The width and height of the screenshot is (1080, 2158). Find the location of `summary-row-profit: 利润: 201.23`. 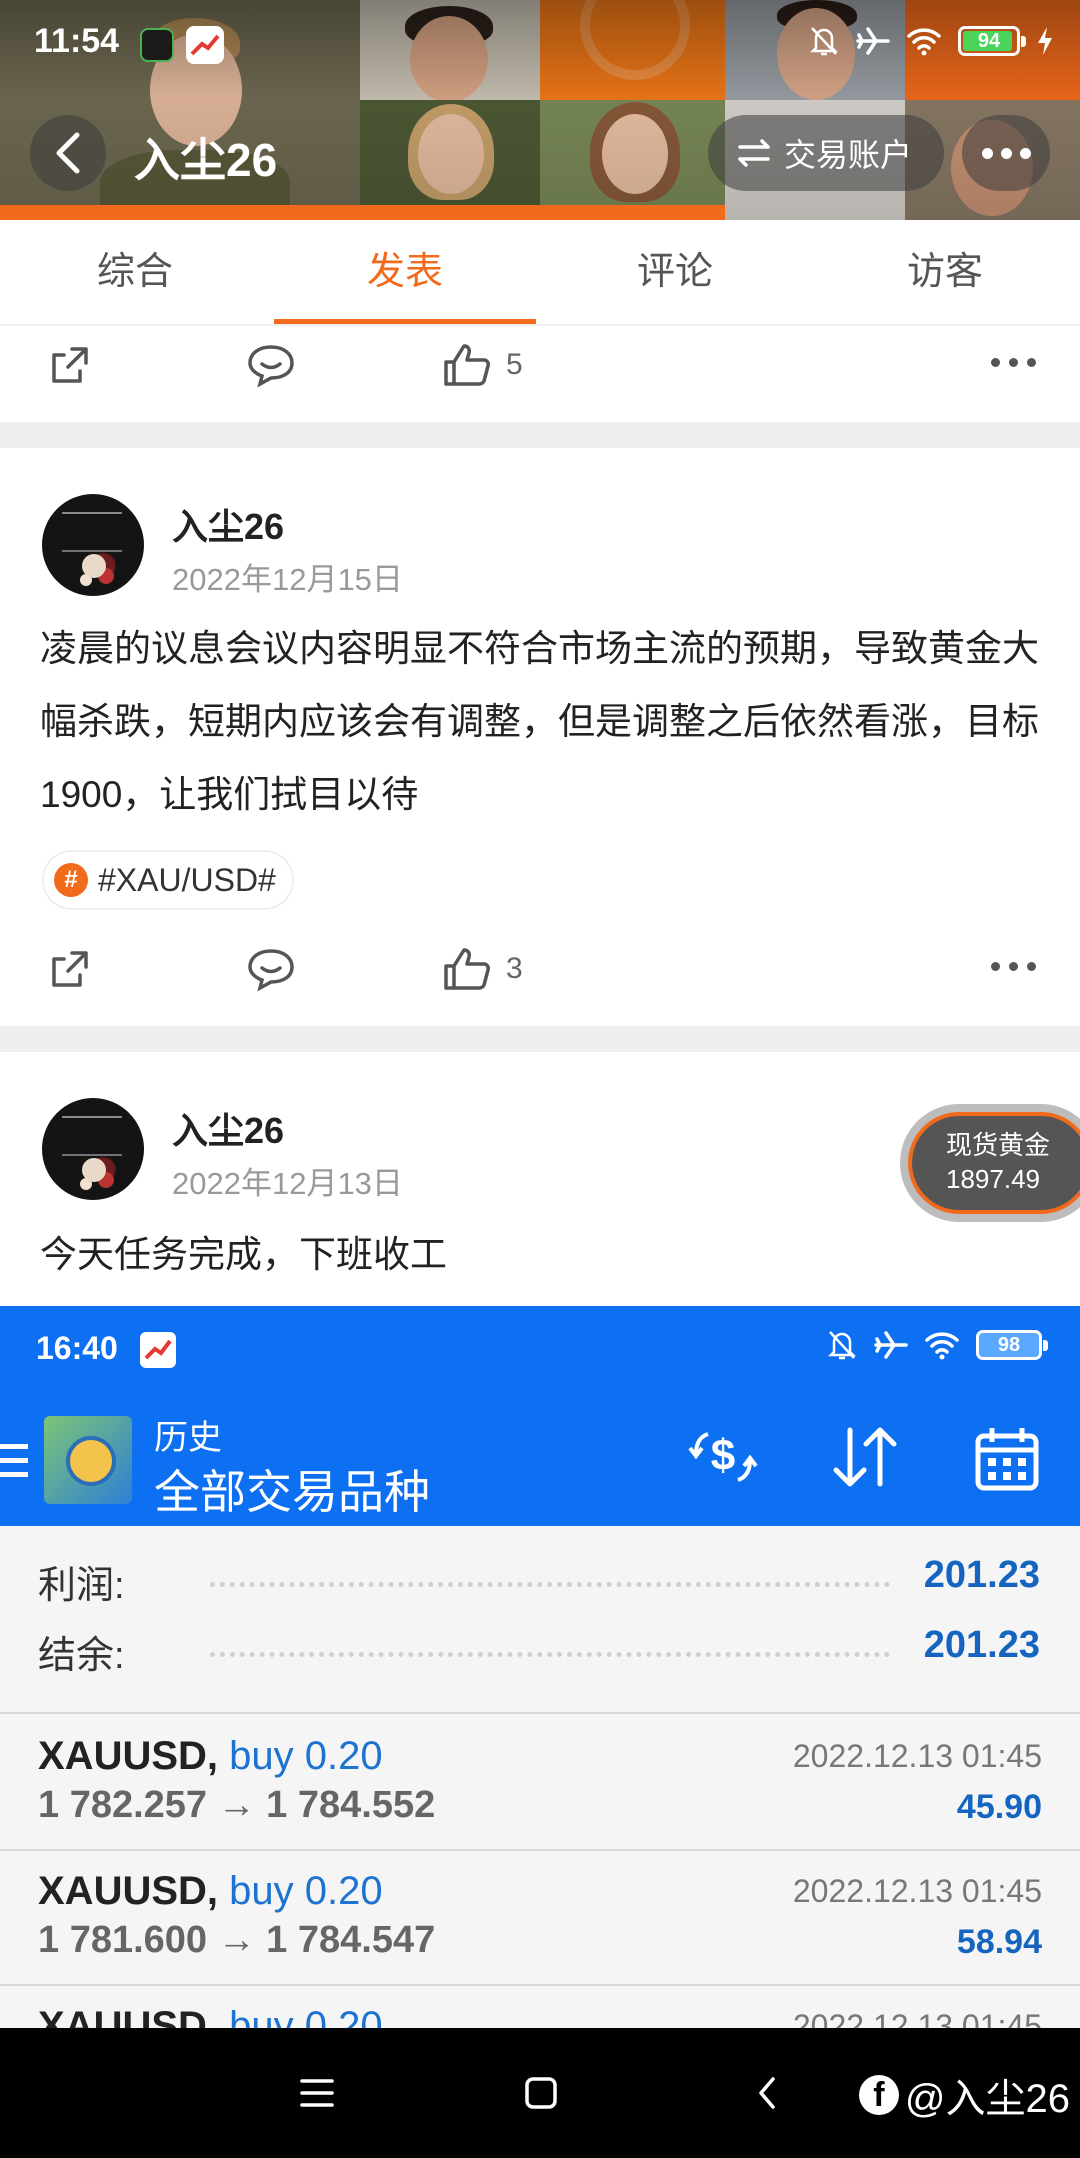

summary-row-profit: 利润: 201.23 is located at coordinates (540, 1579).